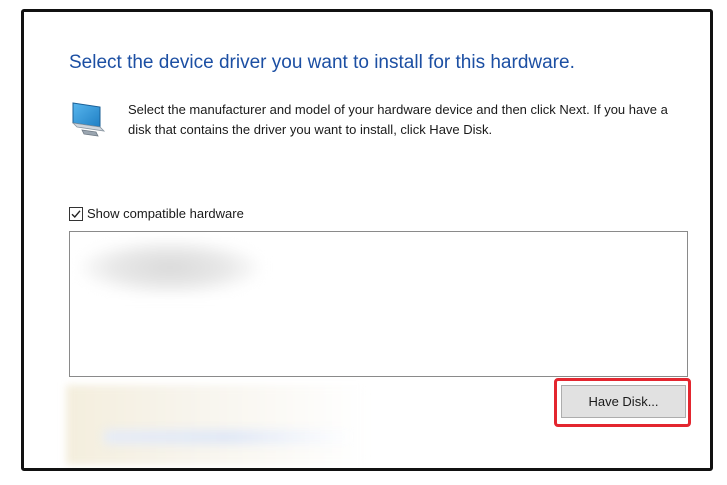 This screenshot has height=485, width=727. I want to click on blurred-region, so click(216, 425).